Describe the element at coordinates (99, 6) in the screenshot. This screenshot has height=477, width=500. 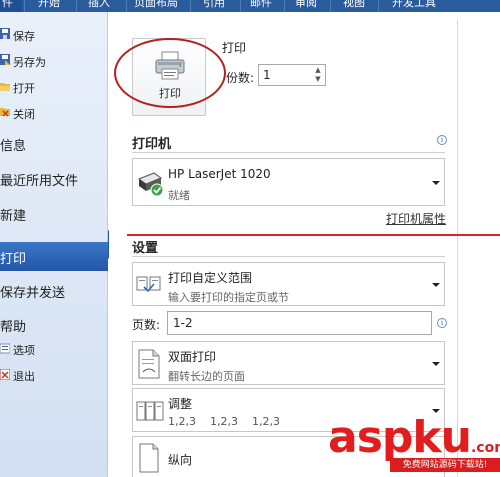
I see `tab-insert: 插入` at that location.